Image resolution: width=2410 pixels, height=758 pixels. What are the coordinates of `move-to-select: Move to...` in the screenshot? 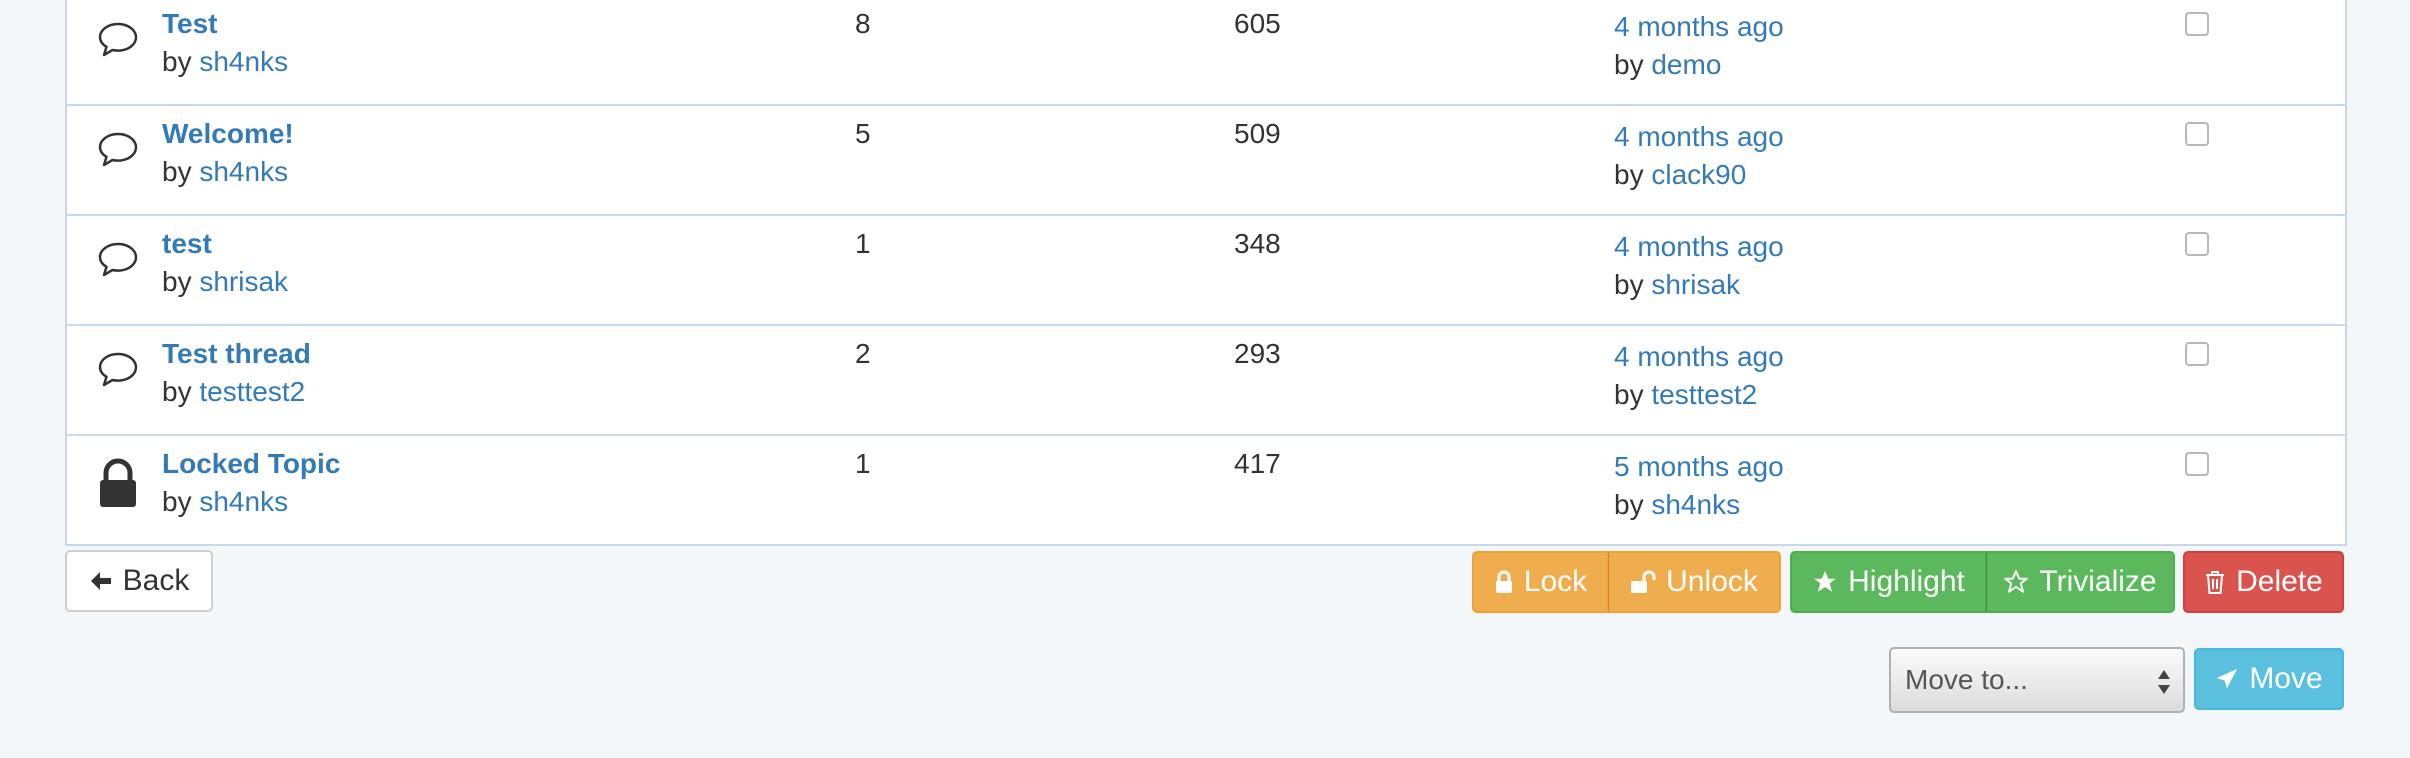 It's located at (2037, 680).